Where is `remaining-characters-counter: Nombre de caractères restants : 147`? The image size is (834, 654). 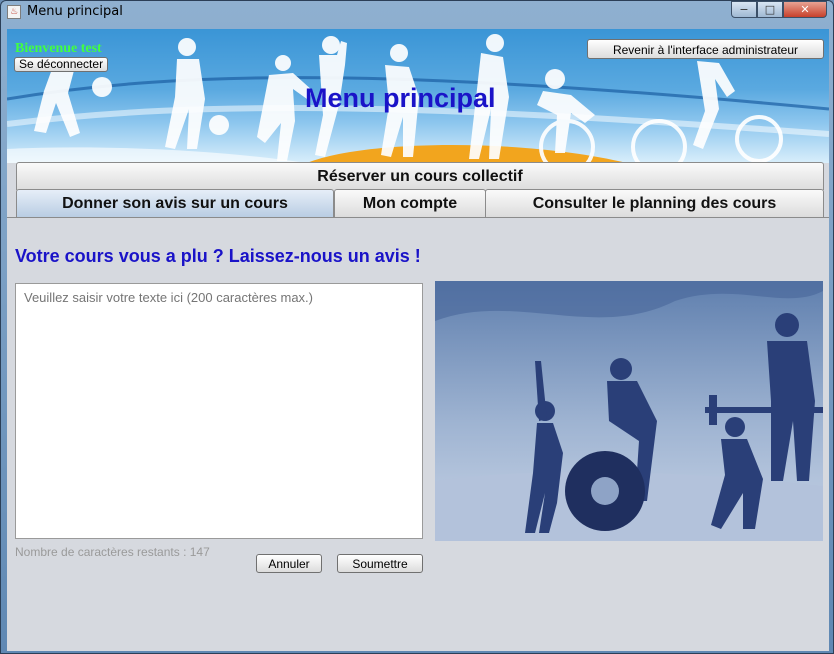 remaining-characters-counter: Nombre de caractères restants : 147 is located at coordinates (112, 552).